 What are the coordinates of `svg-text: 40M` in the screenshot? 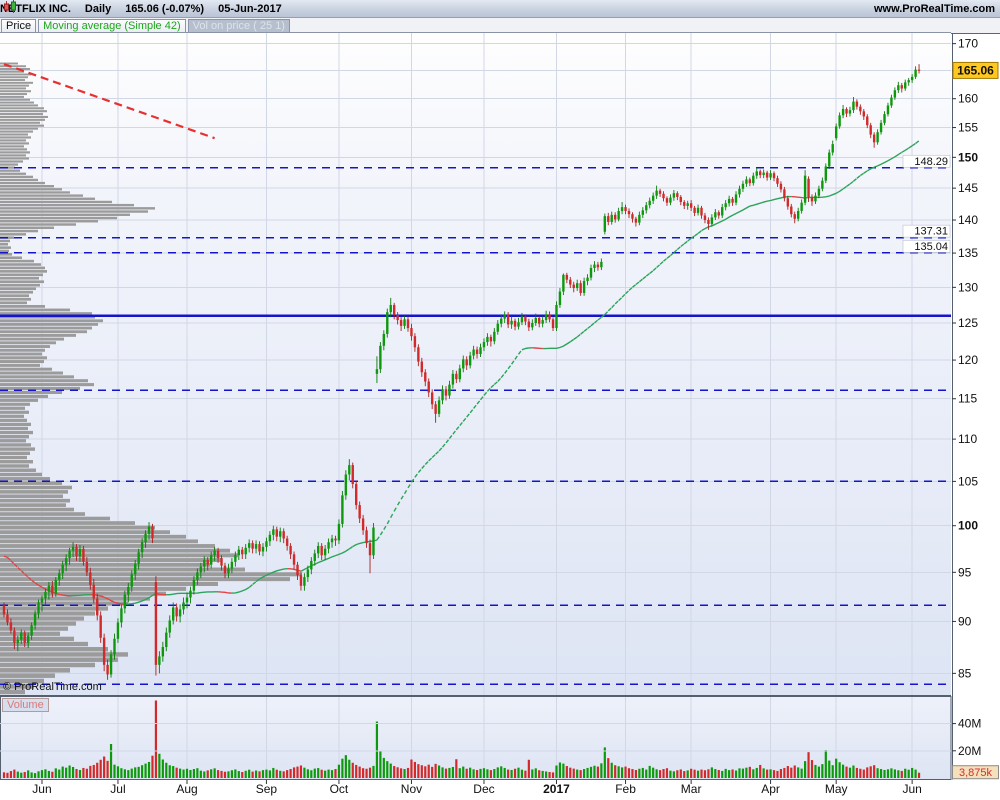 It's located at (969, 724).